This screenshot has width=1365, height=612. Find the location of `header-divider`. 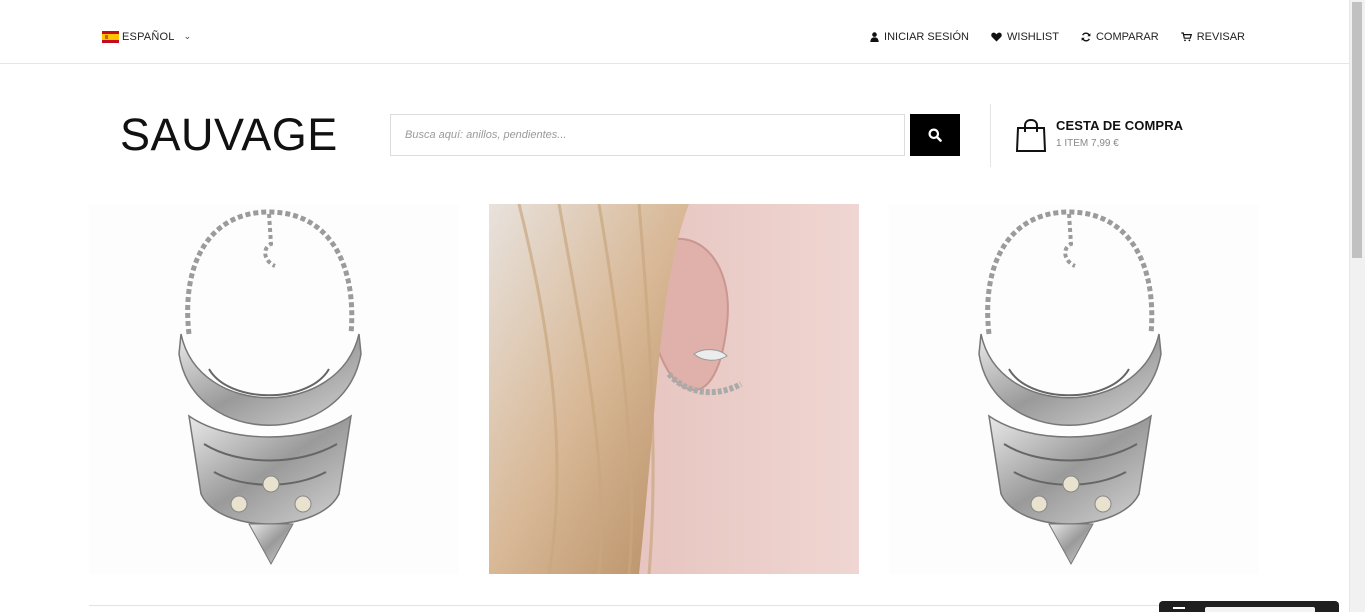

header-divider is located at coordinates (990, 135).